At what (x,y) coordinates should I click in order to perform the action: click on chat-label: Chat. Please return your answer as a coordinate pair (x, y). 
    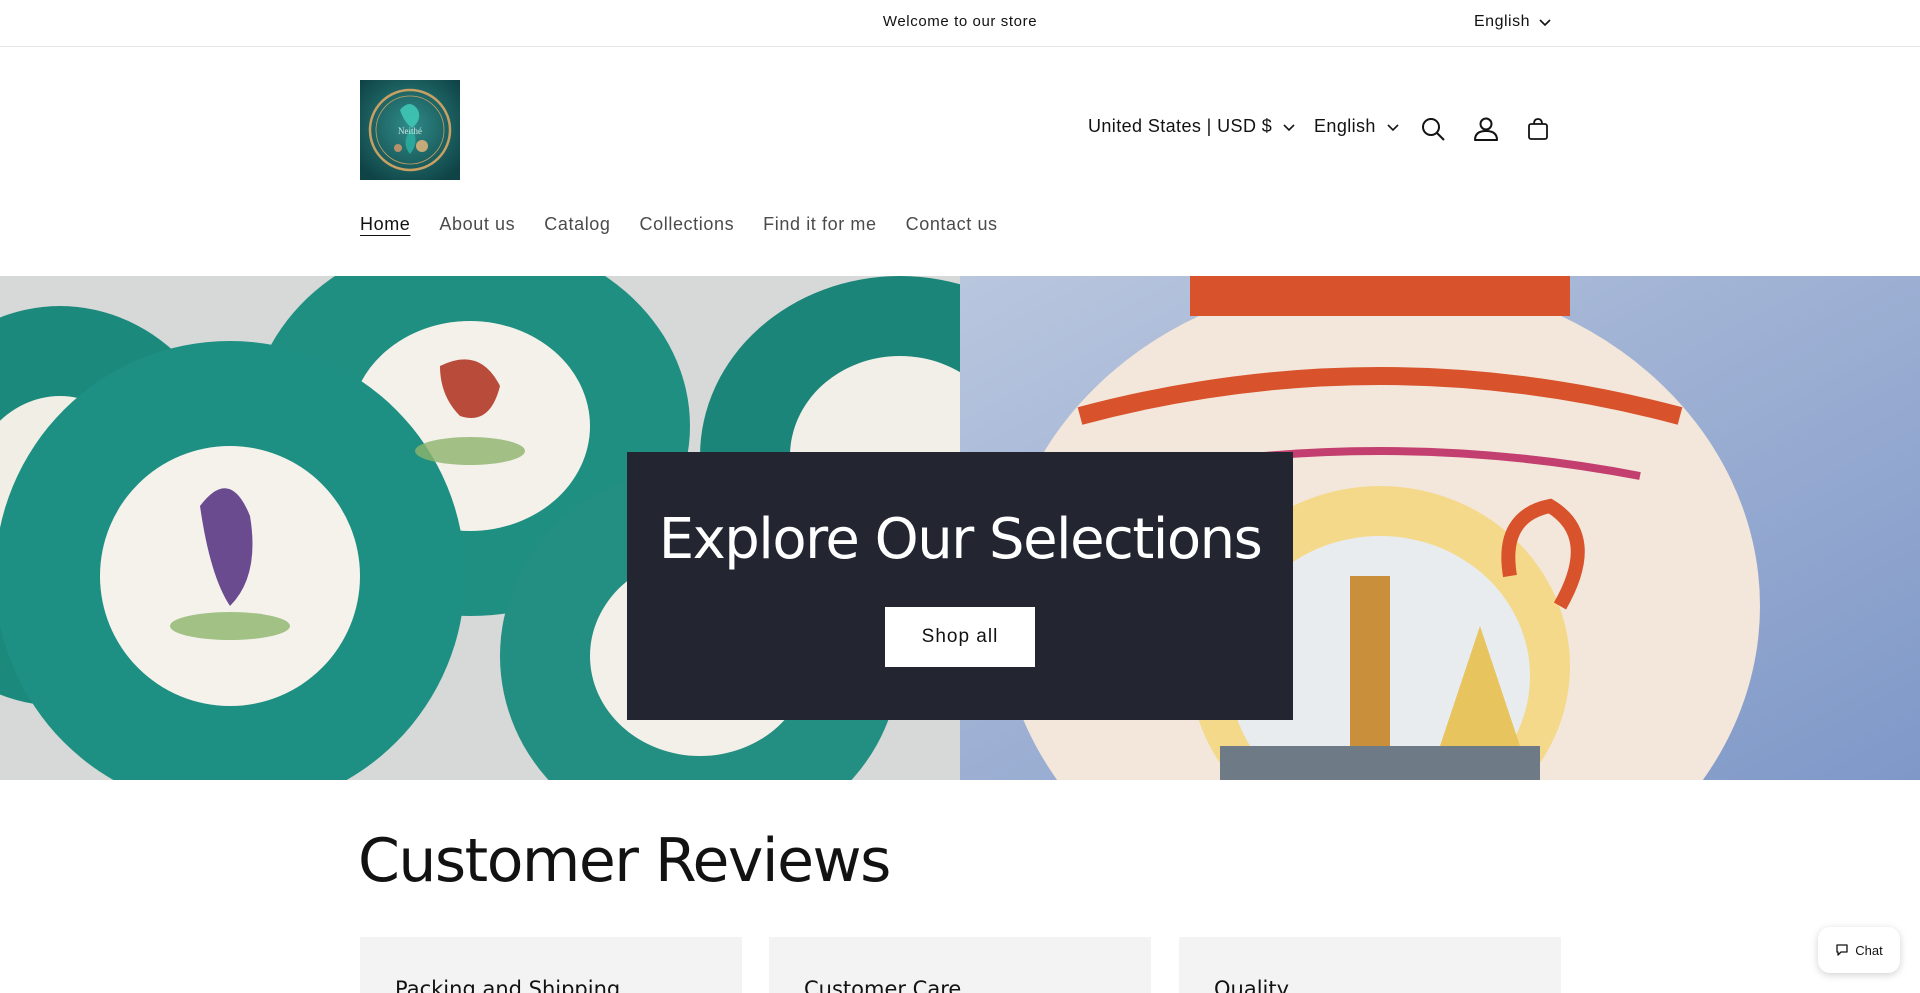
    Looking at the image, I should click on (1869, 950).